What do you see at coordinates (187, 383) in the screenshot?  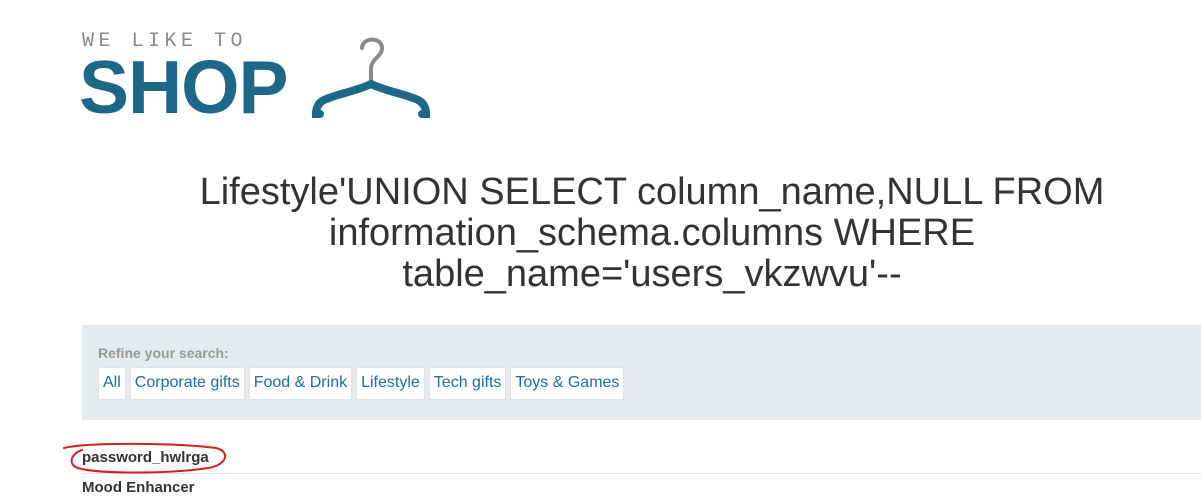 I see `filter-link-corporate-gifts: Corporate gifts` at bounding box center [187, 383].